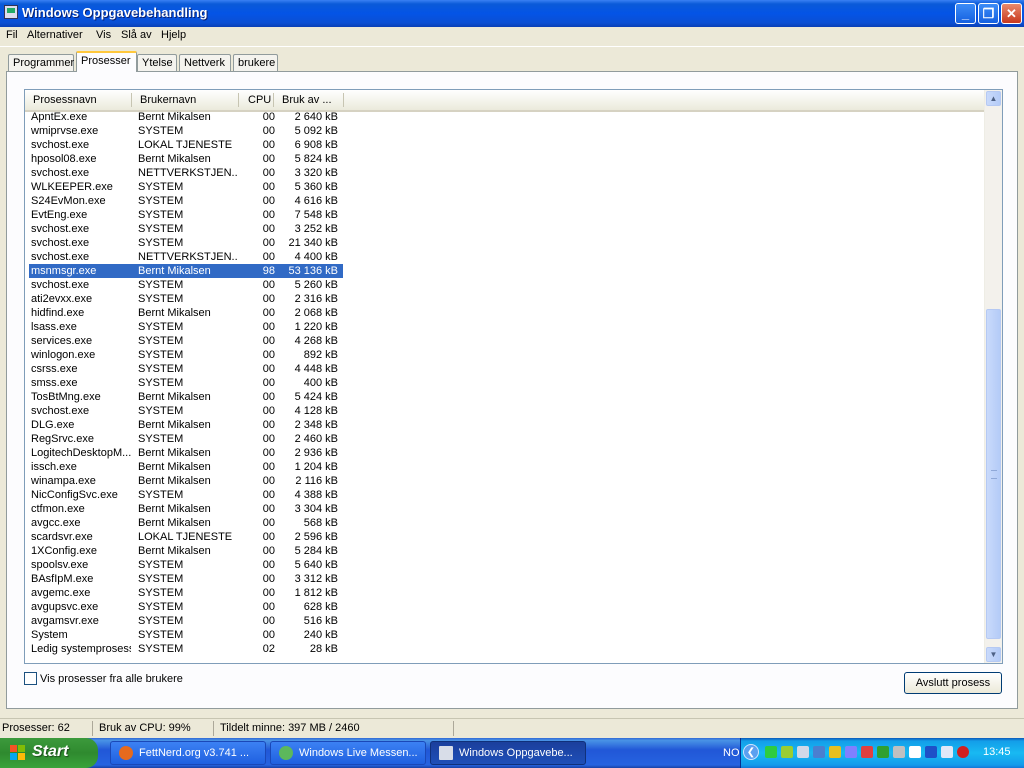 This screenshot has width=1024, height=768. What do you see at coordinates (505, 439) in the screenshot?
I see `table-row: RegSrvc.exe SYSTEM 00 2 460 kB` at bounding box center [505, 439].